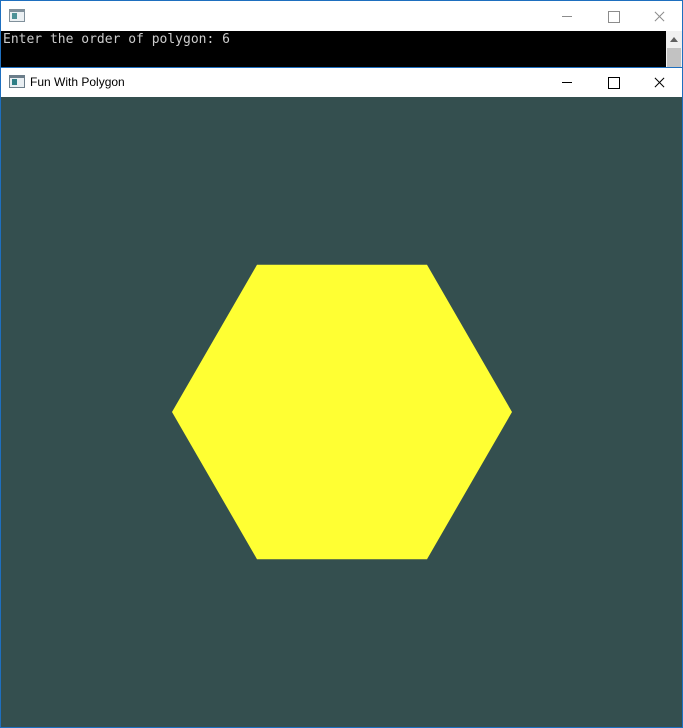 The width and height of the screenshot is (683, 728). What do you see at coordinates (17, 81) in the screenshot?
I see `polygon-app-icon` at bounding box center [17, 81].